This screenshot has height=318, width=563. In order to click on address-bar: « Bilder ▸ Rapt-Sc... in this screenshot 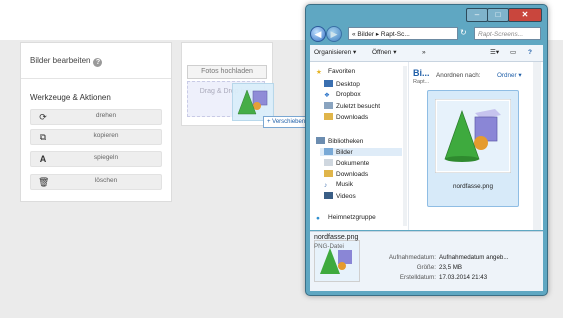, I will do `click(403, 33)`.